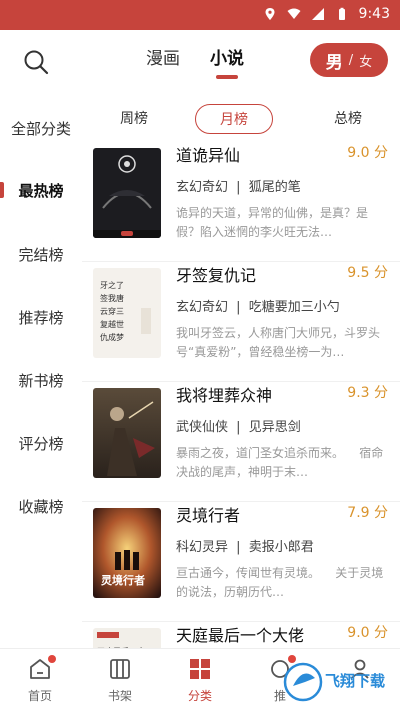 This screenshot has width=400, height=711. I want to click on nav-category-label: 分类, so click(199, 696).